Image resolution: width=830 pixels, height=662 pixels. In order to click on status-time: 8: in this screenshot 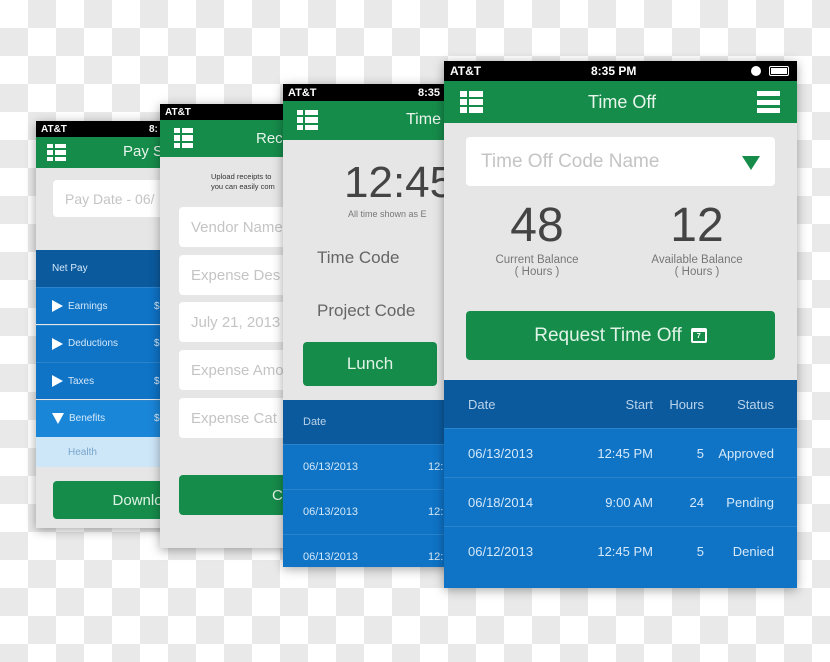, I will do `click(153, 129)`.